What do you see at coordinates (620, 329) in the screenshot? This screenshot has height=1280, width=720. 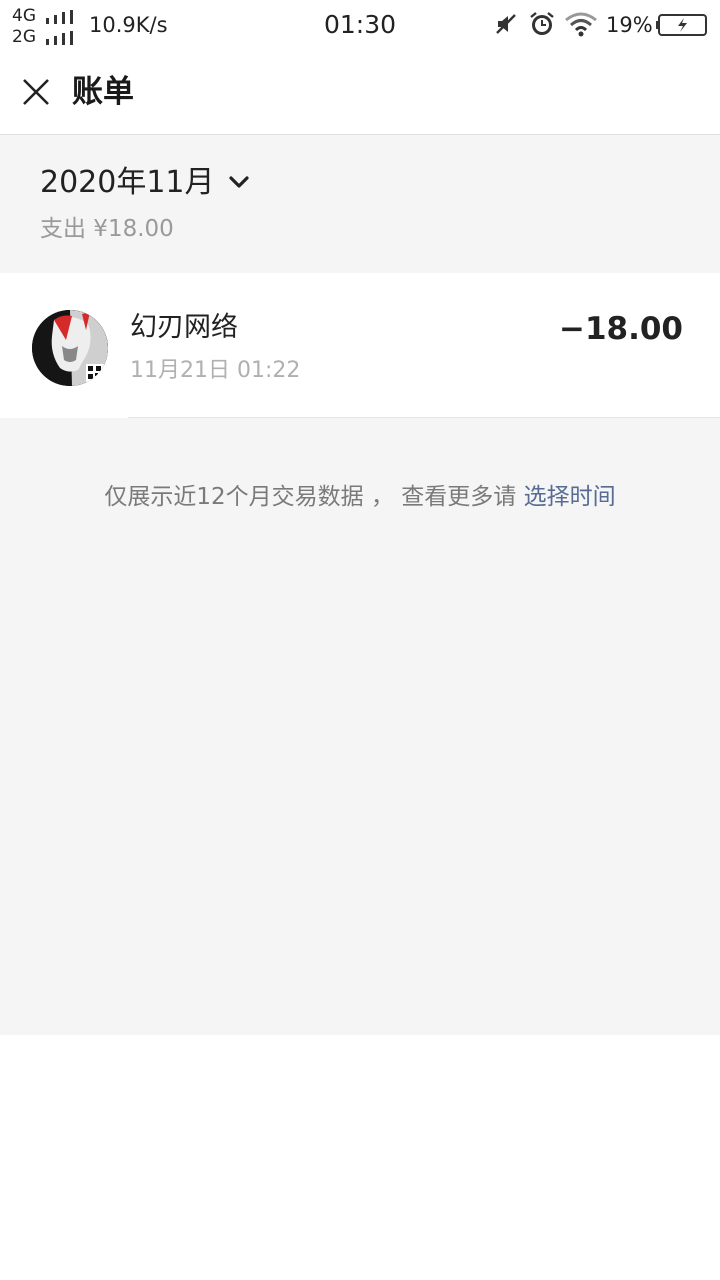 I see `transaction-amount: −18.00` at bounding box center [620, 329].